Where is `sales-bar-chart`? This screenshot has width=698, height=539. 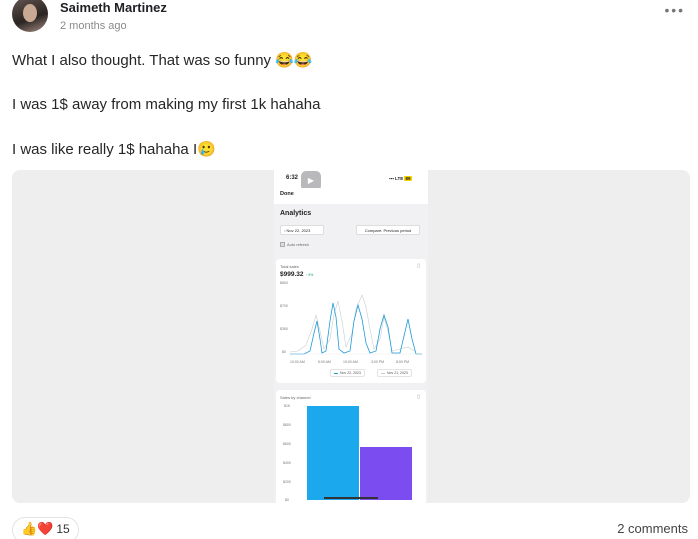
sales-bar-chart is located at coordinates (359, 453).